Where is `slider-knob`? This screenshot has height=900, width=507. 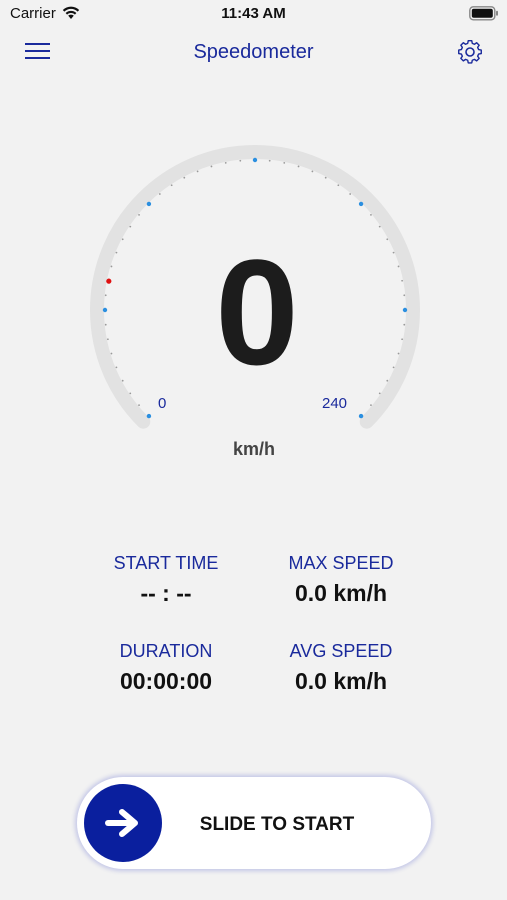
slider-knob is located at coordinates (123, 823).